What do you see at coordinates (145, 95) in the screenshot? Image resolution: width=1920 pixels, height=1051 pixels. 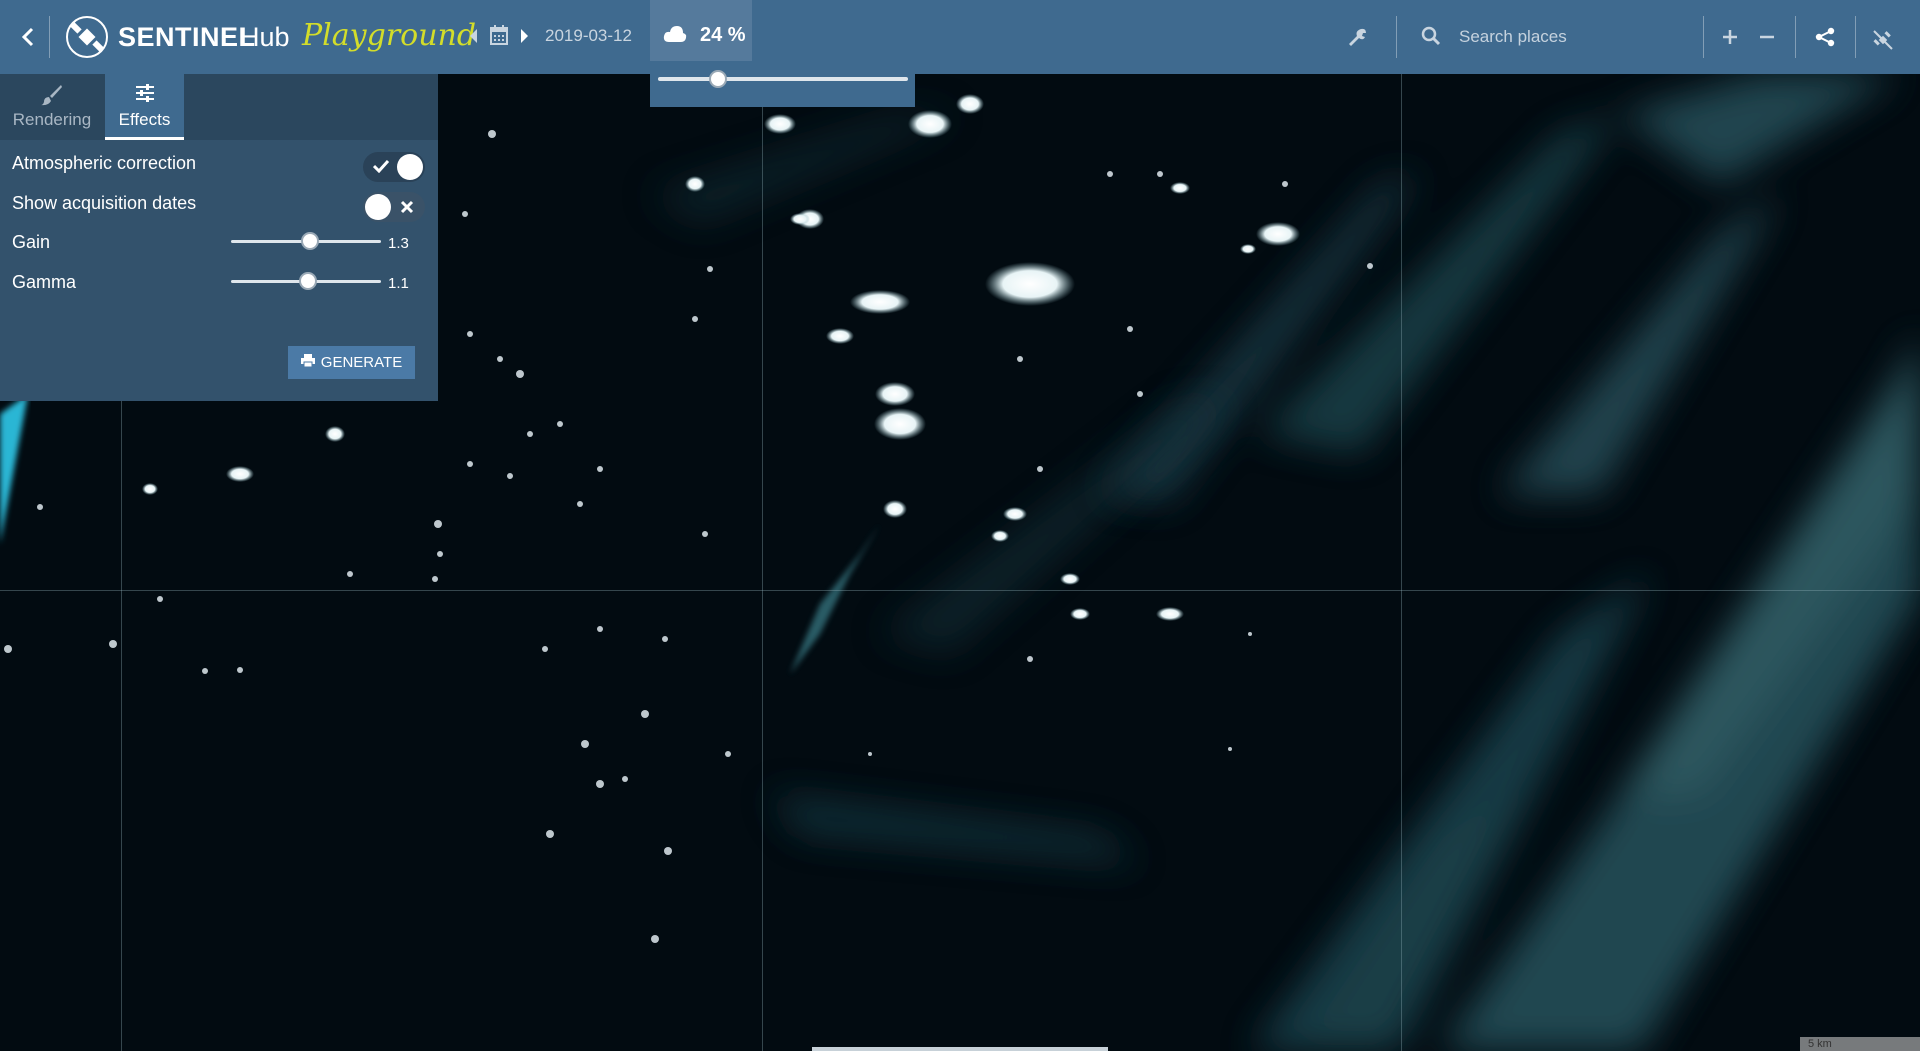 I see `sliders-icon` at bounding box center [145, 95].